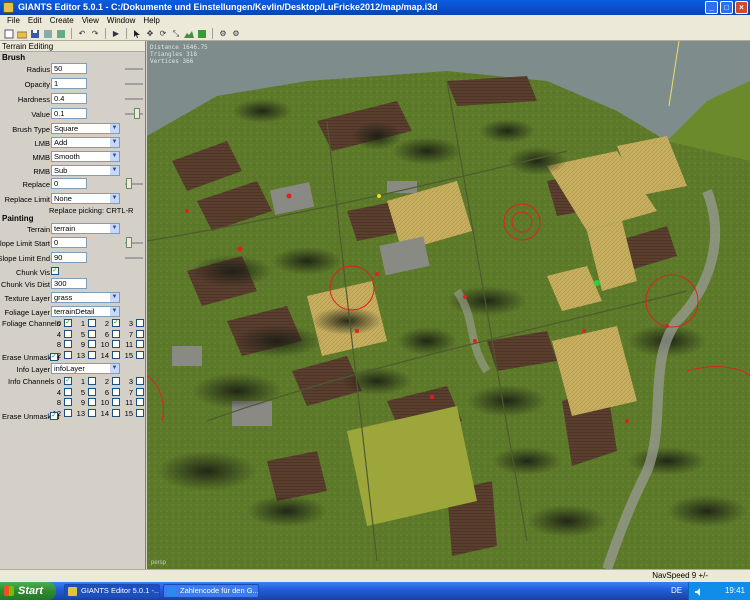  What do you see at coordinates (69, 183) in the screenshot?
I see `replace-input: 0` at bounding box center [69, 183].